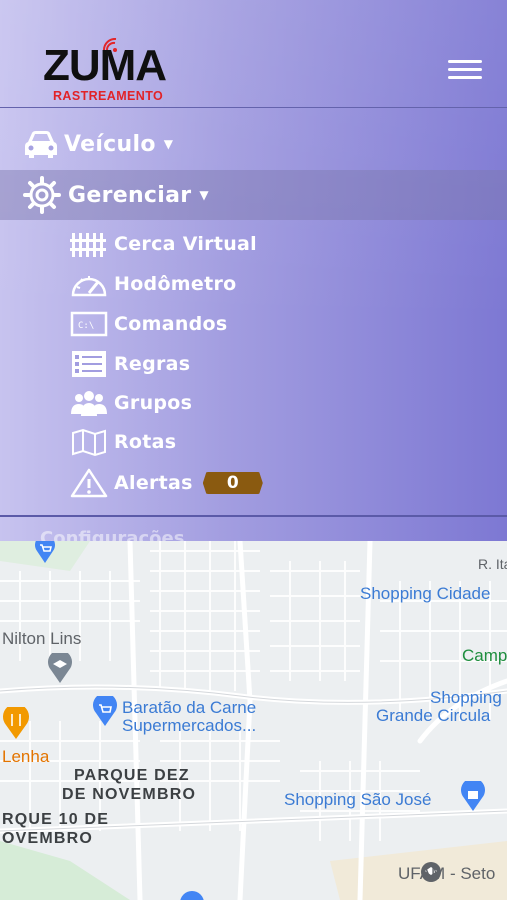 The height and width of the screenshot is (900, 507). Describe the element at coordinates (26, 756) in the screenshot. I see `map-label: Lenha` at that location.